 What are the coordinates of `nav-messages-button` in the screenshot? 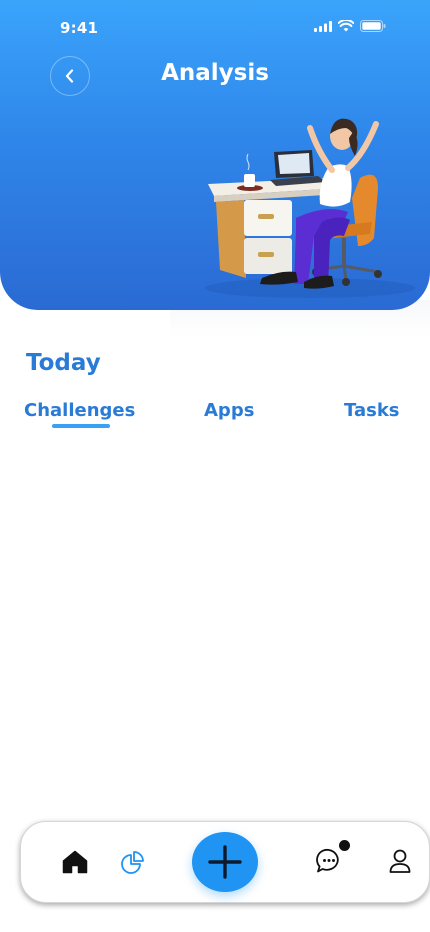 It's located at (329, 861).